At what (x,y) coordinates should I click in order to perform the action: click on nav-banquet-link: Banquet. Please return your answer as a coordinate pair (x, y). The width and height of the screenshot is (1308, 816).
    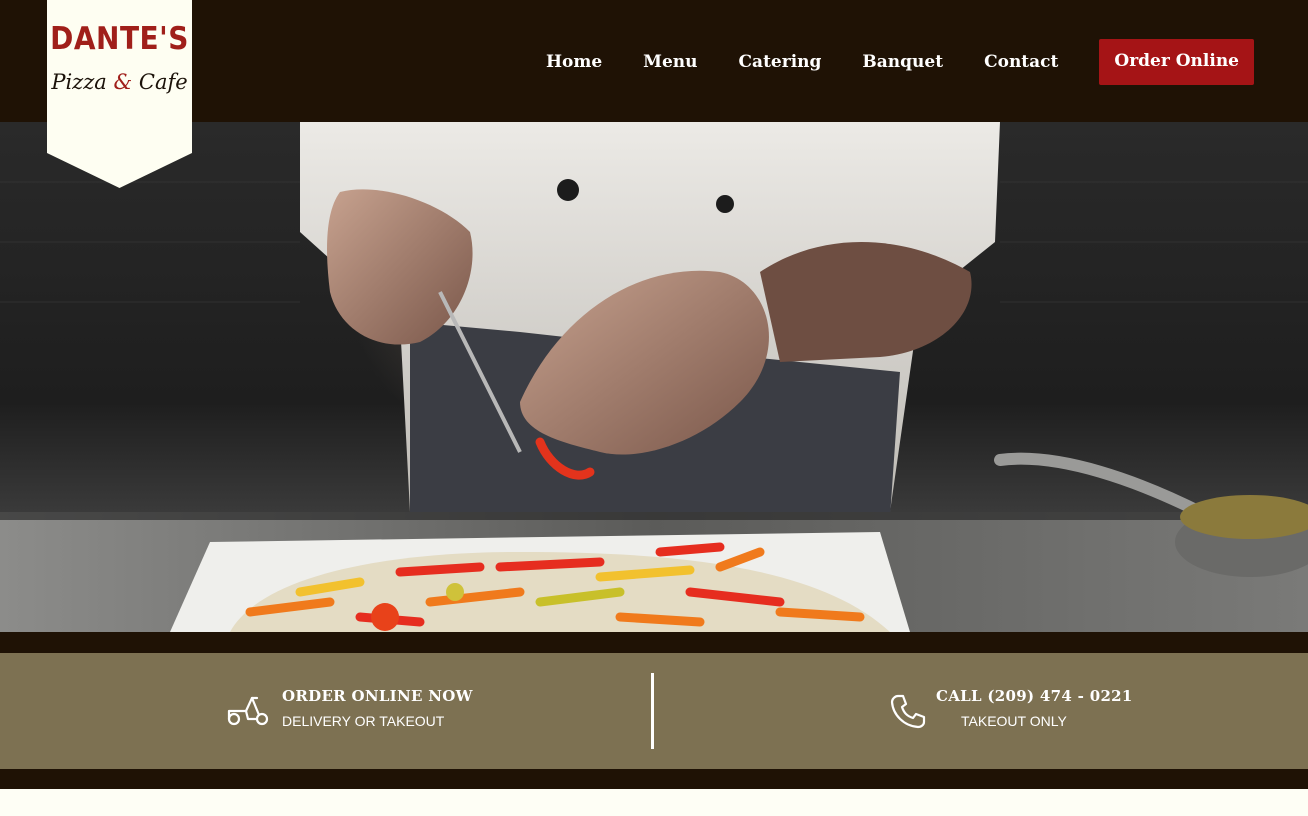
    Looking at the image, I should click on (902, 62).